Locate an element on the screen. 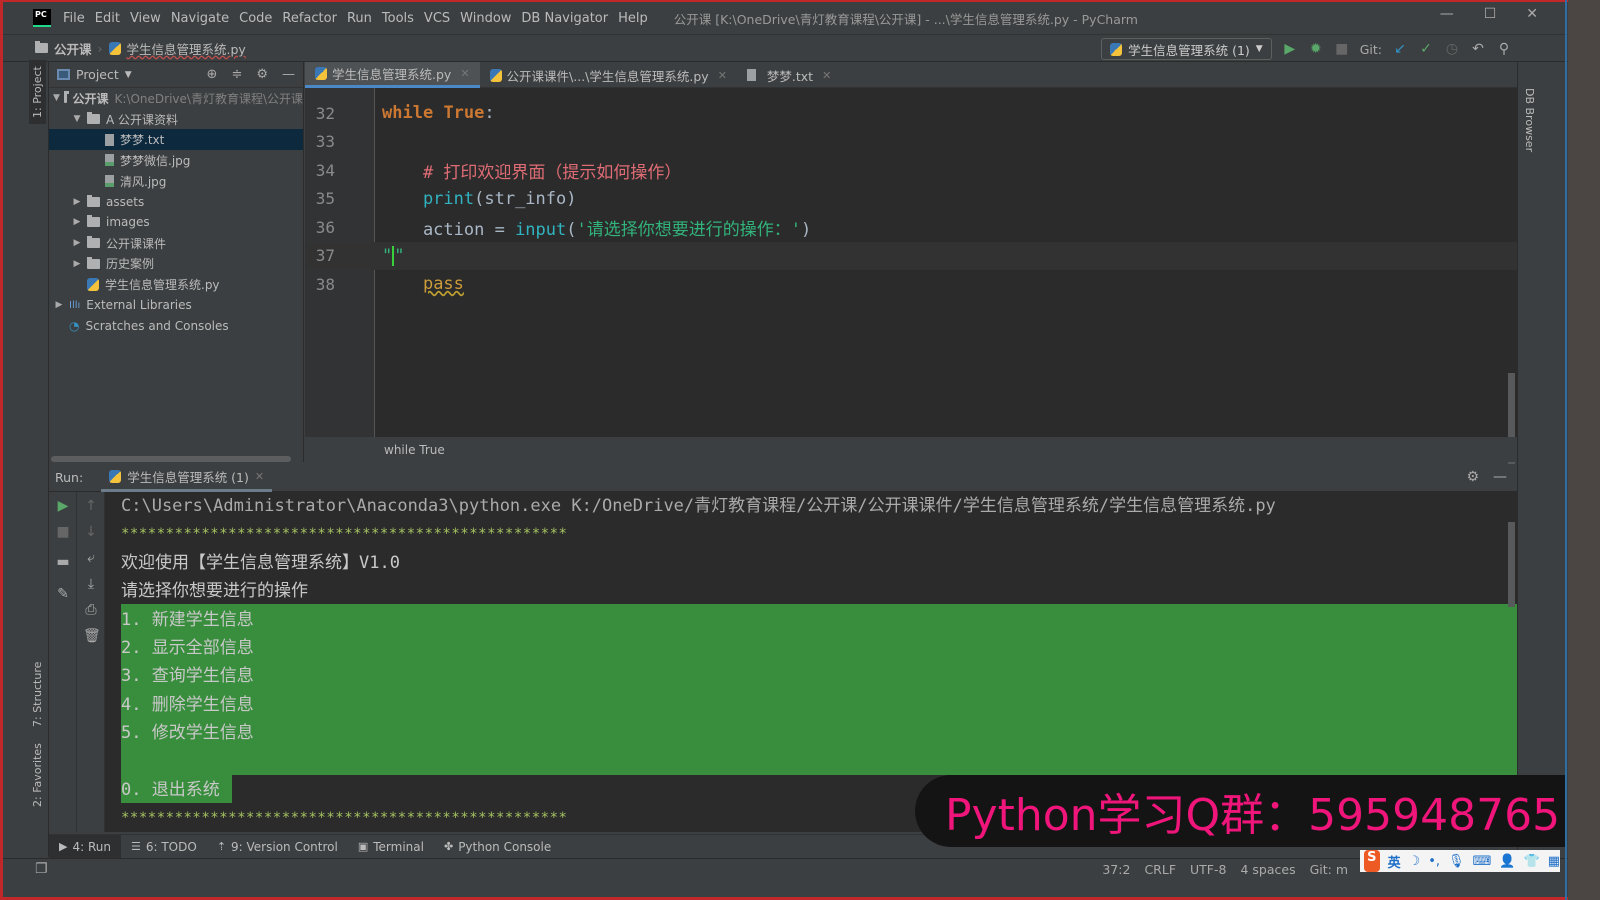 Image resolution: width=1600 pixels, height=900 pixels. pin-icon: ✎ is located at coordinates (63, 594).